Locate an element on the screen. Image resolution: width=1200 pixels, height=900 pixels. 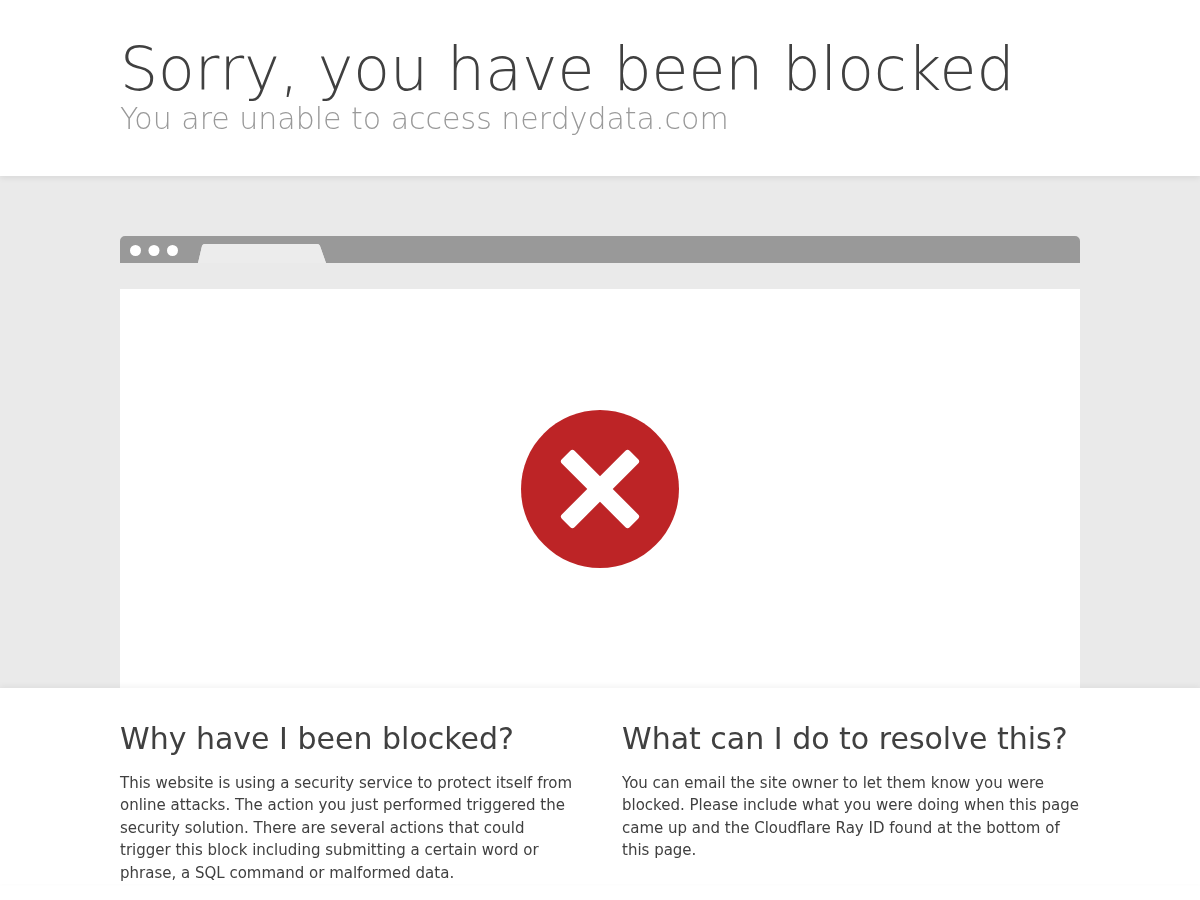
section-paragraph: You can email the site owner to let them know you were blocked. Please include what you were doing when this page came up and the Cloudflare Ray ID found at the bottom of this page. is located at coordinates (851, 816).